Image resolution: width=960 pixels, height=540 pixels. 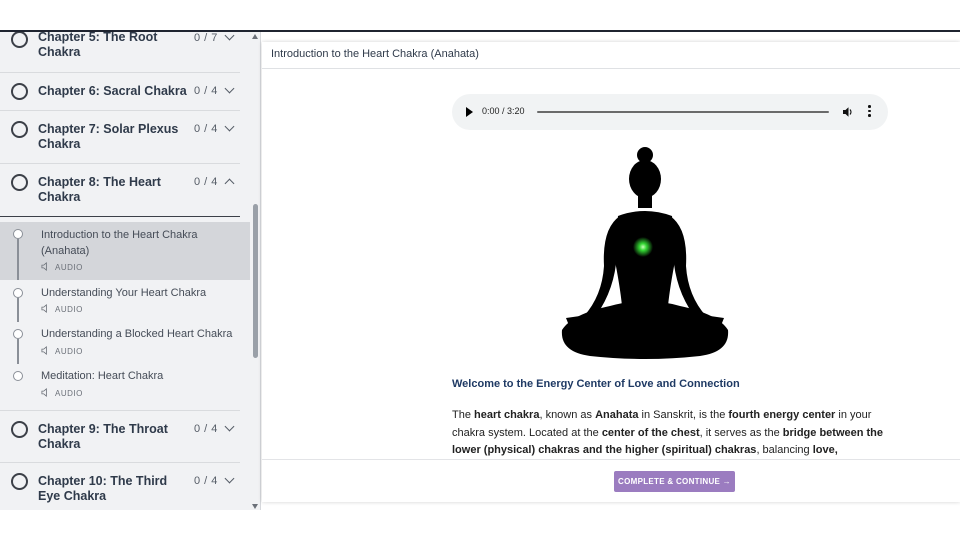 What do you see at coordinates (255, 506) in the screenshot?
I see `scroll-down-arrow-icon` at bounding box center [255, 506].